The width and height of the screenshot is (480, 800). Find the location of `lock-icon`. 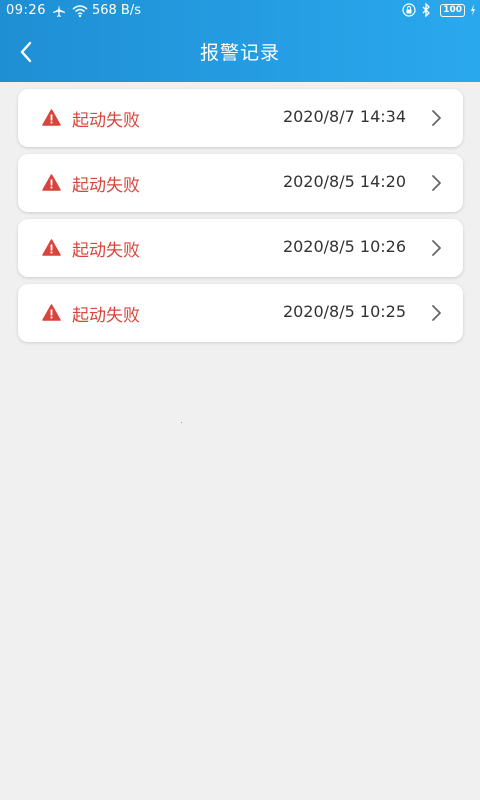

lock-icon is located at coordinates (409, 10).